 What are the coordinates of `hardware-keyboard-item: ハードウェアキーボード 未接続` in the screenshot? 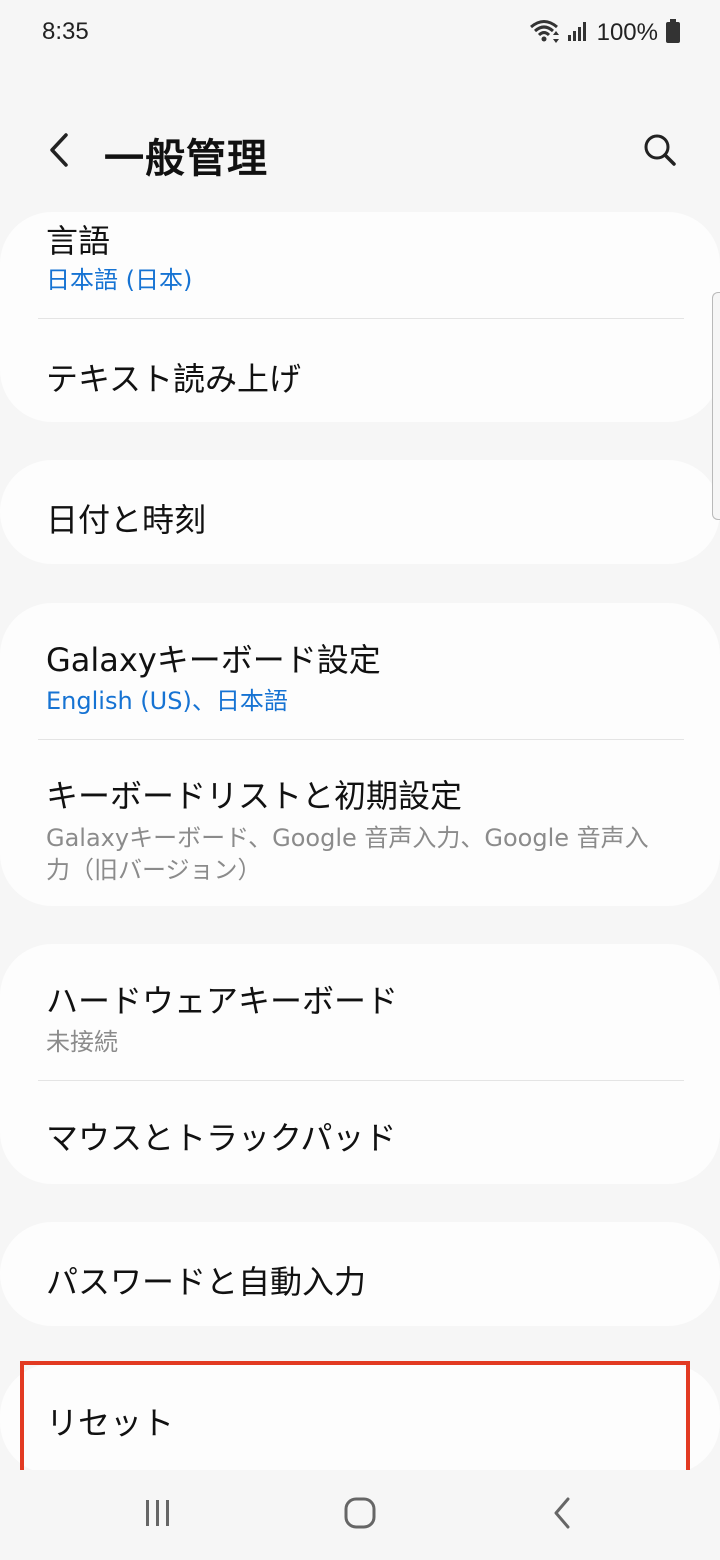 It's located at (360, 1012).